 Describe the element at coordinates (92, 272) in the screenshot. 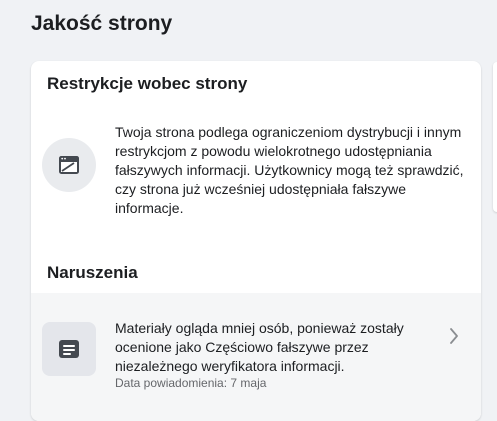

I see `violations-title: Naruszenia` at that location.